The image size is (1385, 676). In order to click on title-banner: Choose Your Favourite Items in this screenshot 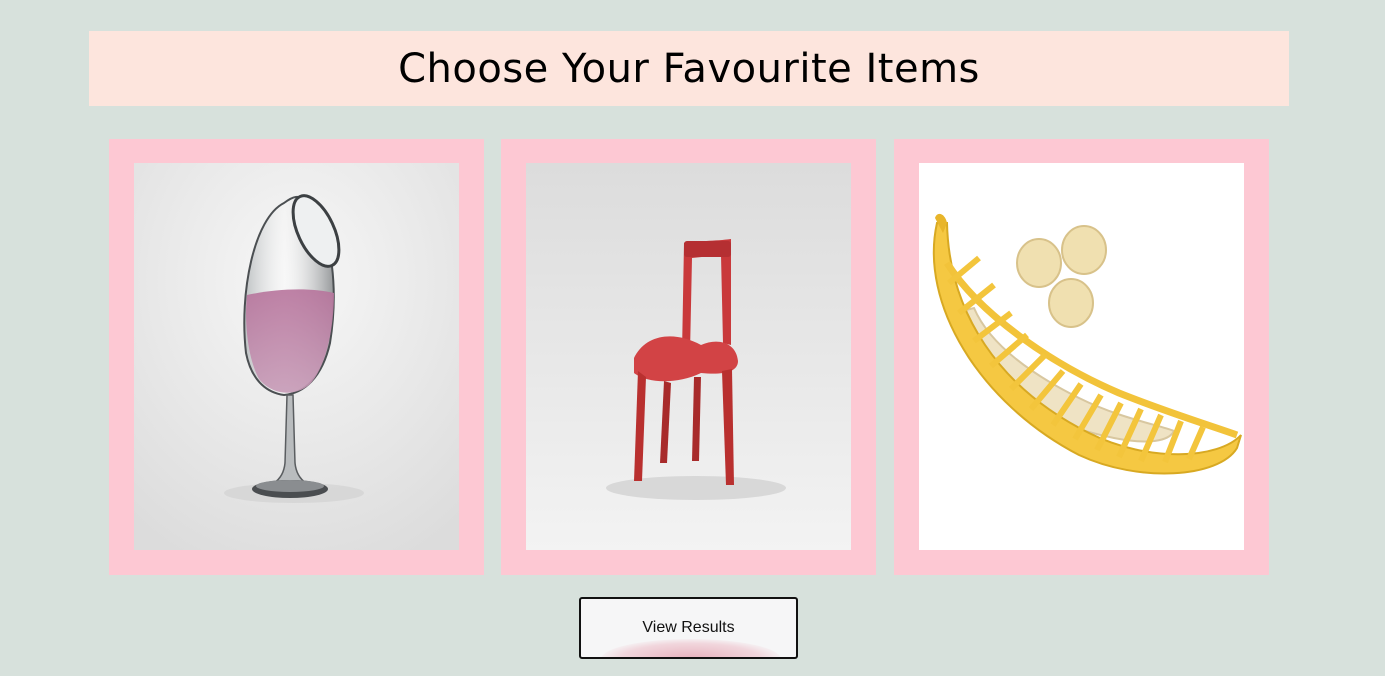, I will do `click(689, 68)`.